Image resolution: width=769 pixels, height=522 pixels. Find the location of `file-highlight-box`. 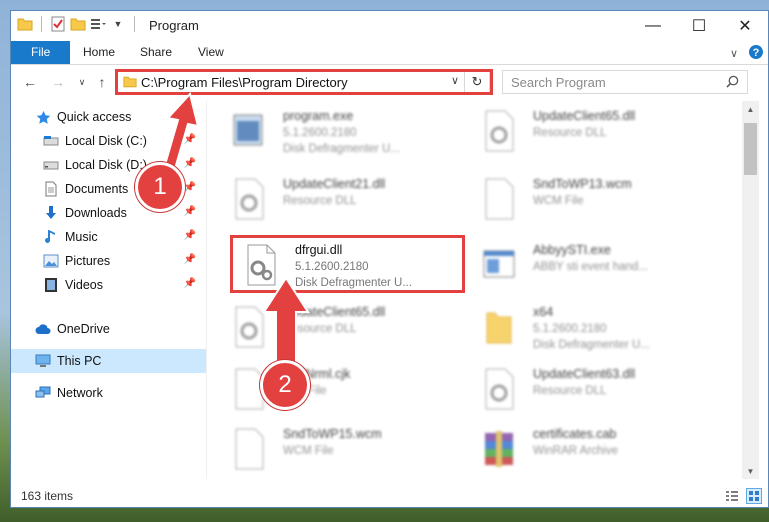

file-highlight-box is located at coordinates (347, 264).